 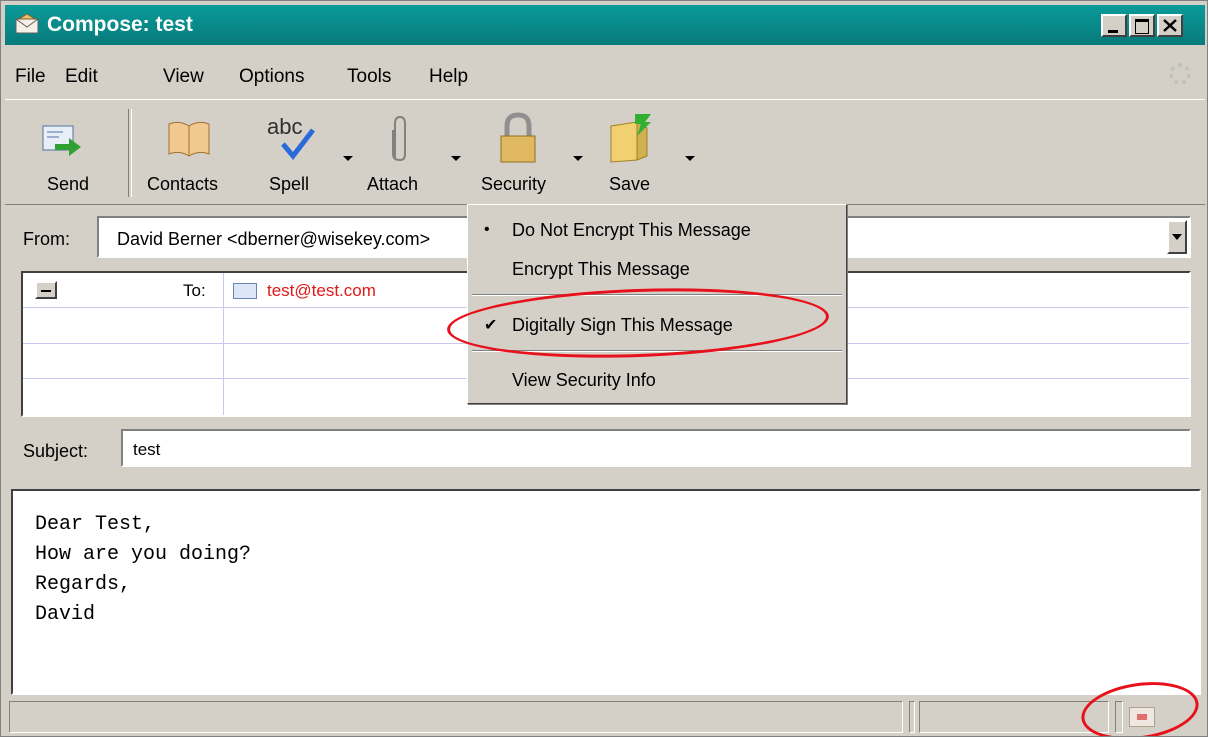 What do you see at coordinates (46, 290) in the screenshot?
I see `recipient-type-dropdown` at bounding box center [46, 290].